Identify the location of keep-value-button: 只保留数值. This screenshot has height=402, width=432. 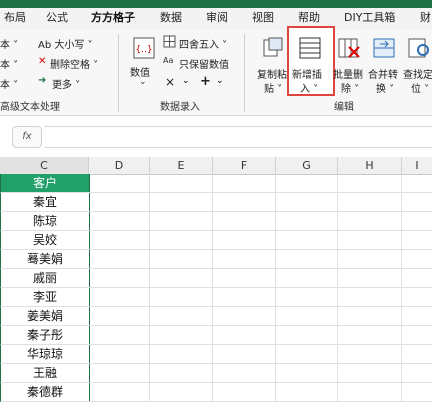
(204, 63).